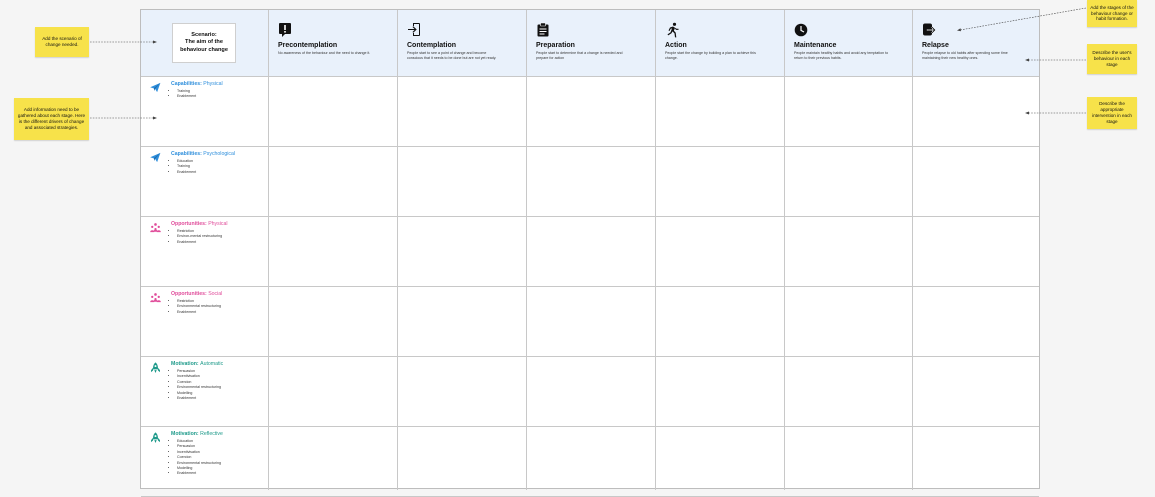 This screenshot has width=1155, height=497. Describe the element at coordinates (676, 45) in the screenshot. I see `stage-title: Action` at that location.